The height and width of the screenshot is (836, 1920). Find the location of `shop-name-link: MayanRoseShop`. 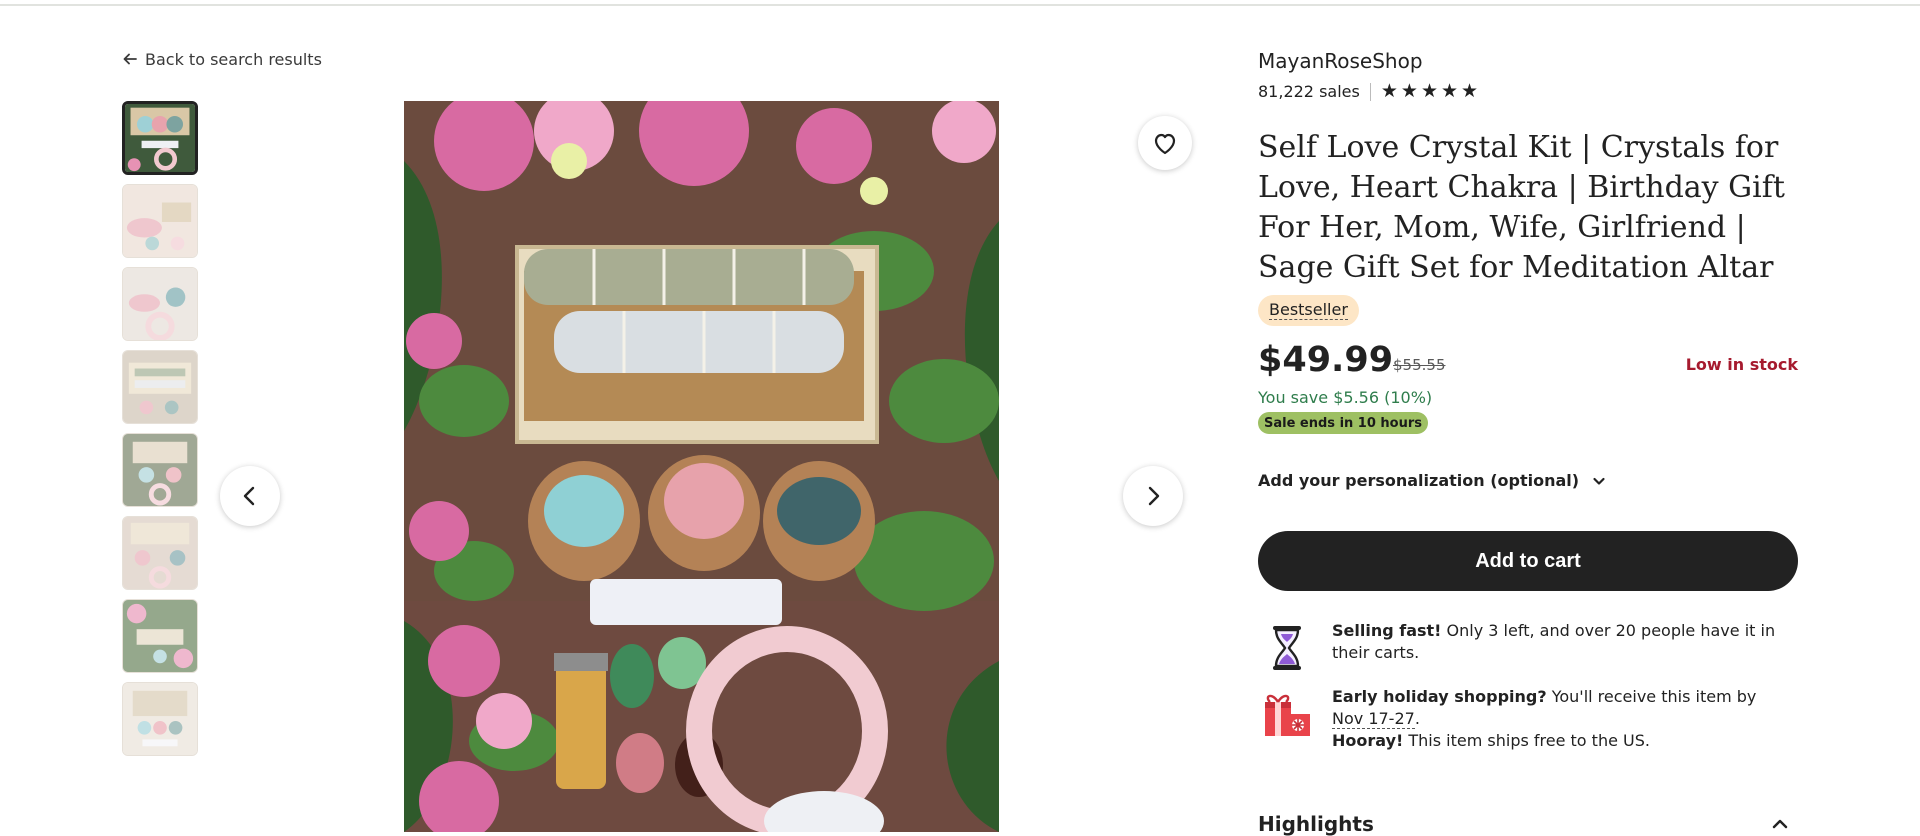

shop-name-link: MayanRoseShop is located at coordinates (1340, 61).